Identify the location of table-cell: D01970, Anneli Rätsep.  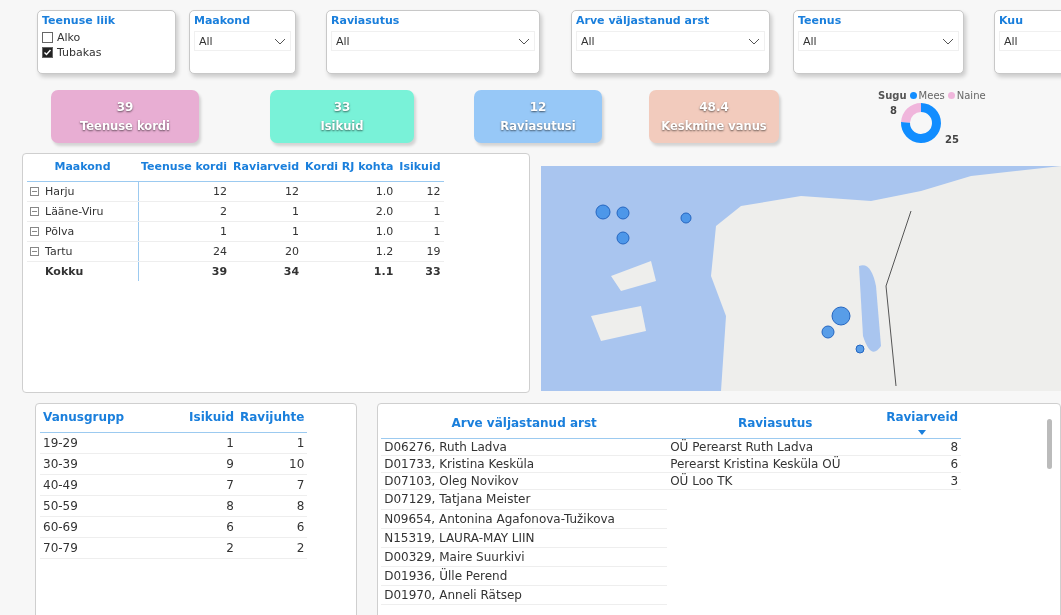
(524, 594).